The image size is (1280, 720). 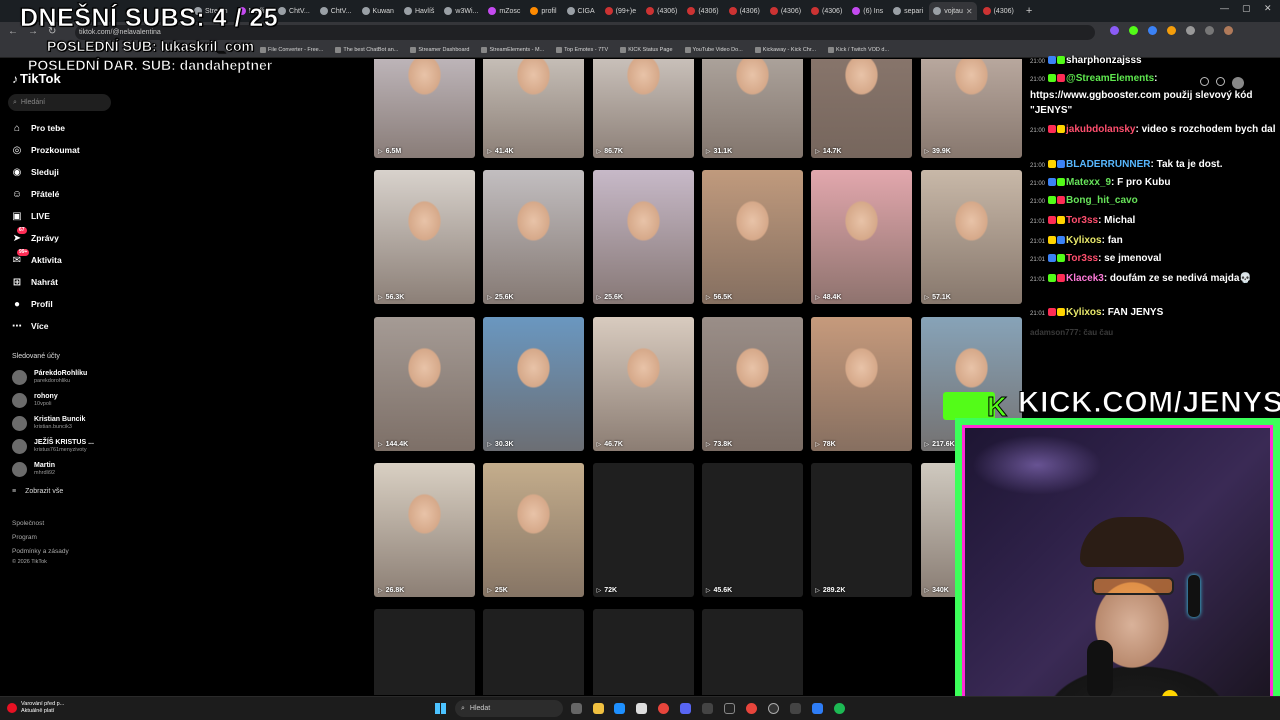 I want to click on followed-account: JEŽÍŠ KRISTUS ... kristus761menyzivoty, so click(x=53, y=446).